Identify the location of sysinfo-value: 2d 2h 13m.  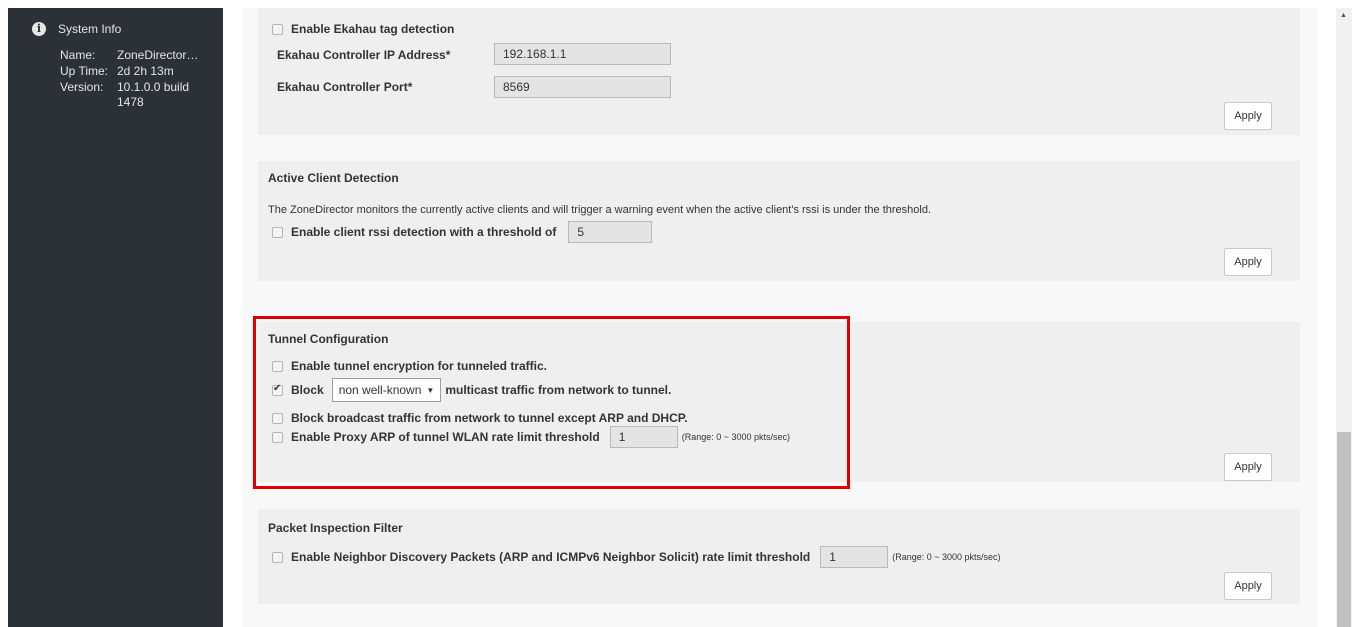
(145, 71).